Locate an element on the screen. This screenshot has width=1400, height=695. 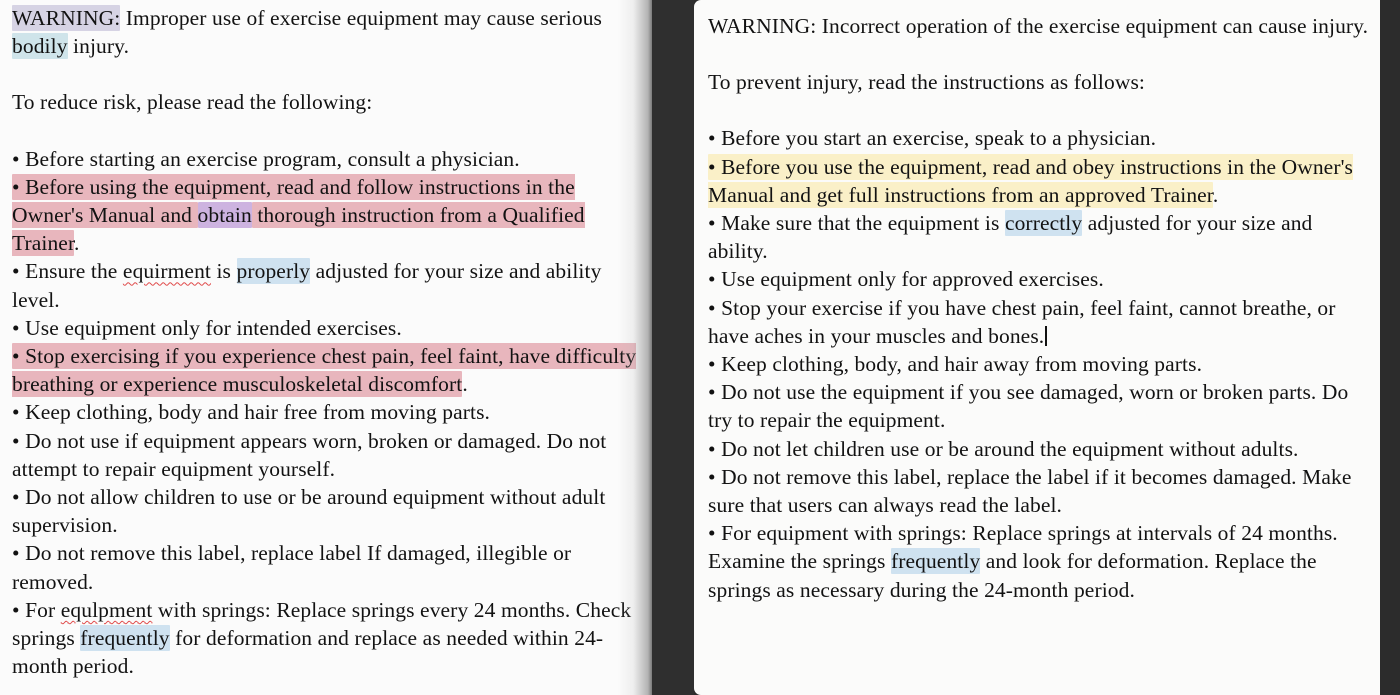
misspelled-word-equirment: equirment is located at coordinates (167, 271).